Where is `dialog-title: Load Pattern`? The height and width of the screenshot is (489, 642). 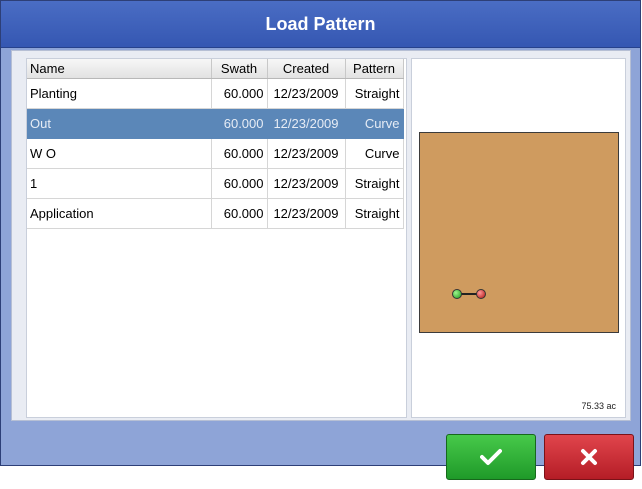
dialog-title: Load Pattern is located at coordinates (320, 24).